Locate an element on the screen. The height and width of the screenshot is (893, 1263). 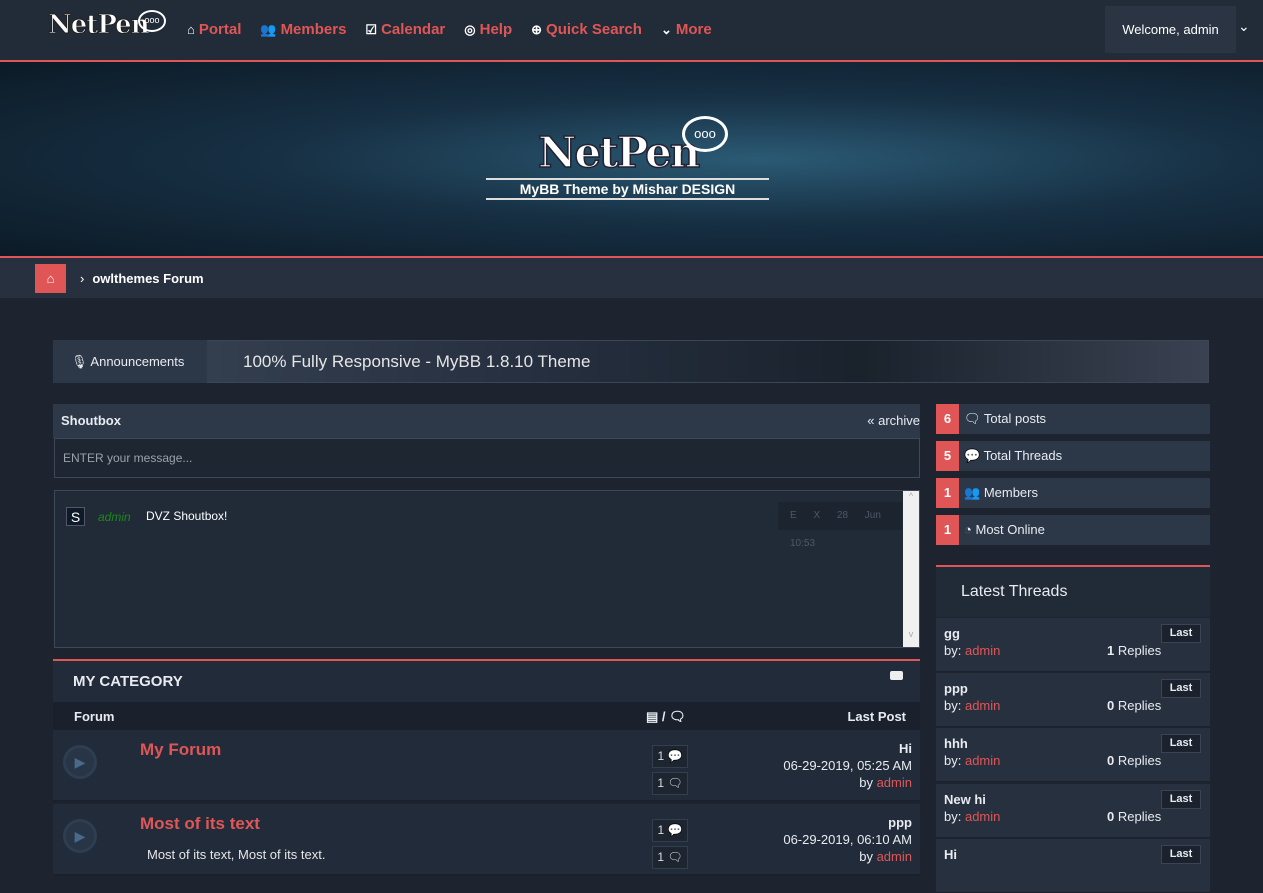
nav-label: Members is located at coordinates (313, 29).